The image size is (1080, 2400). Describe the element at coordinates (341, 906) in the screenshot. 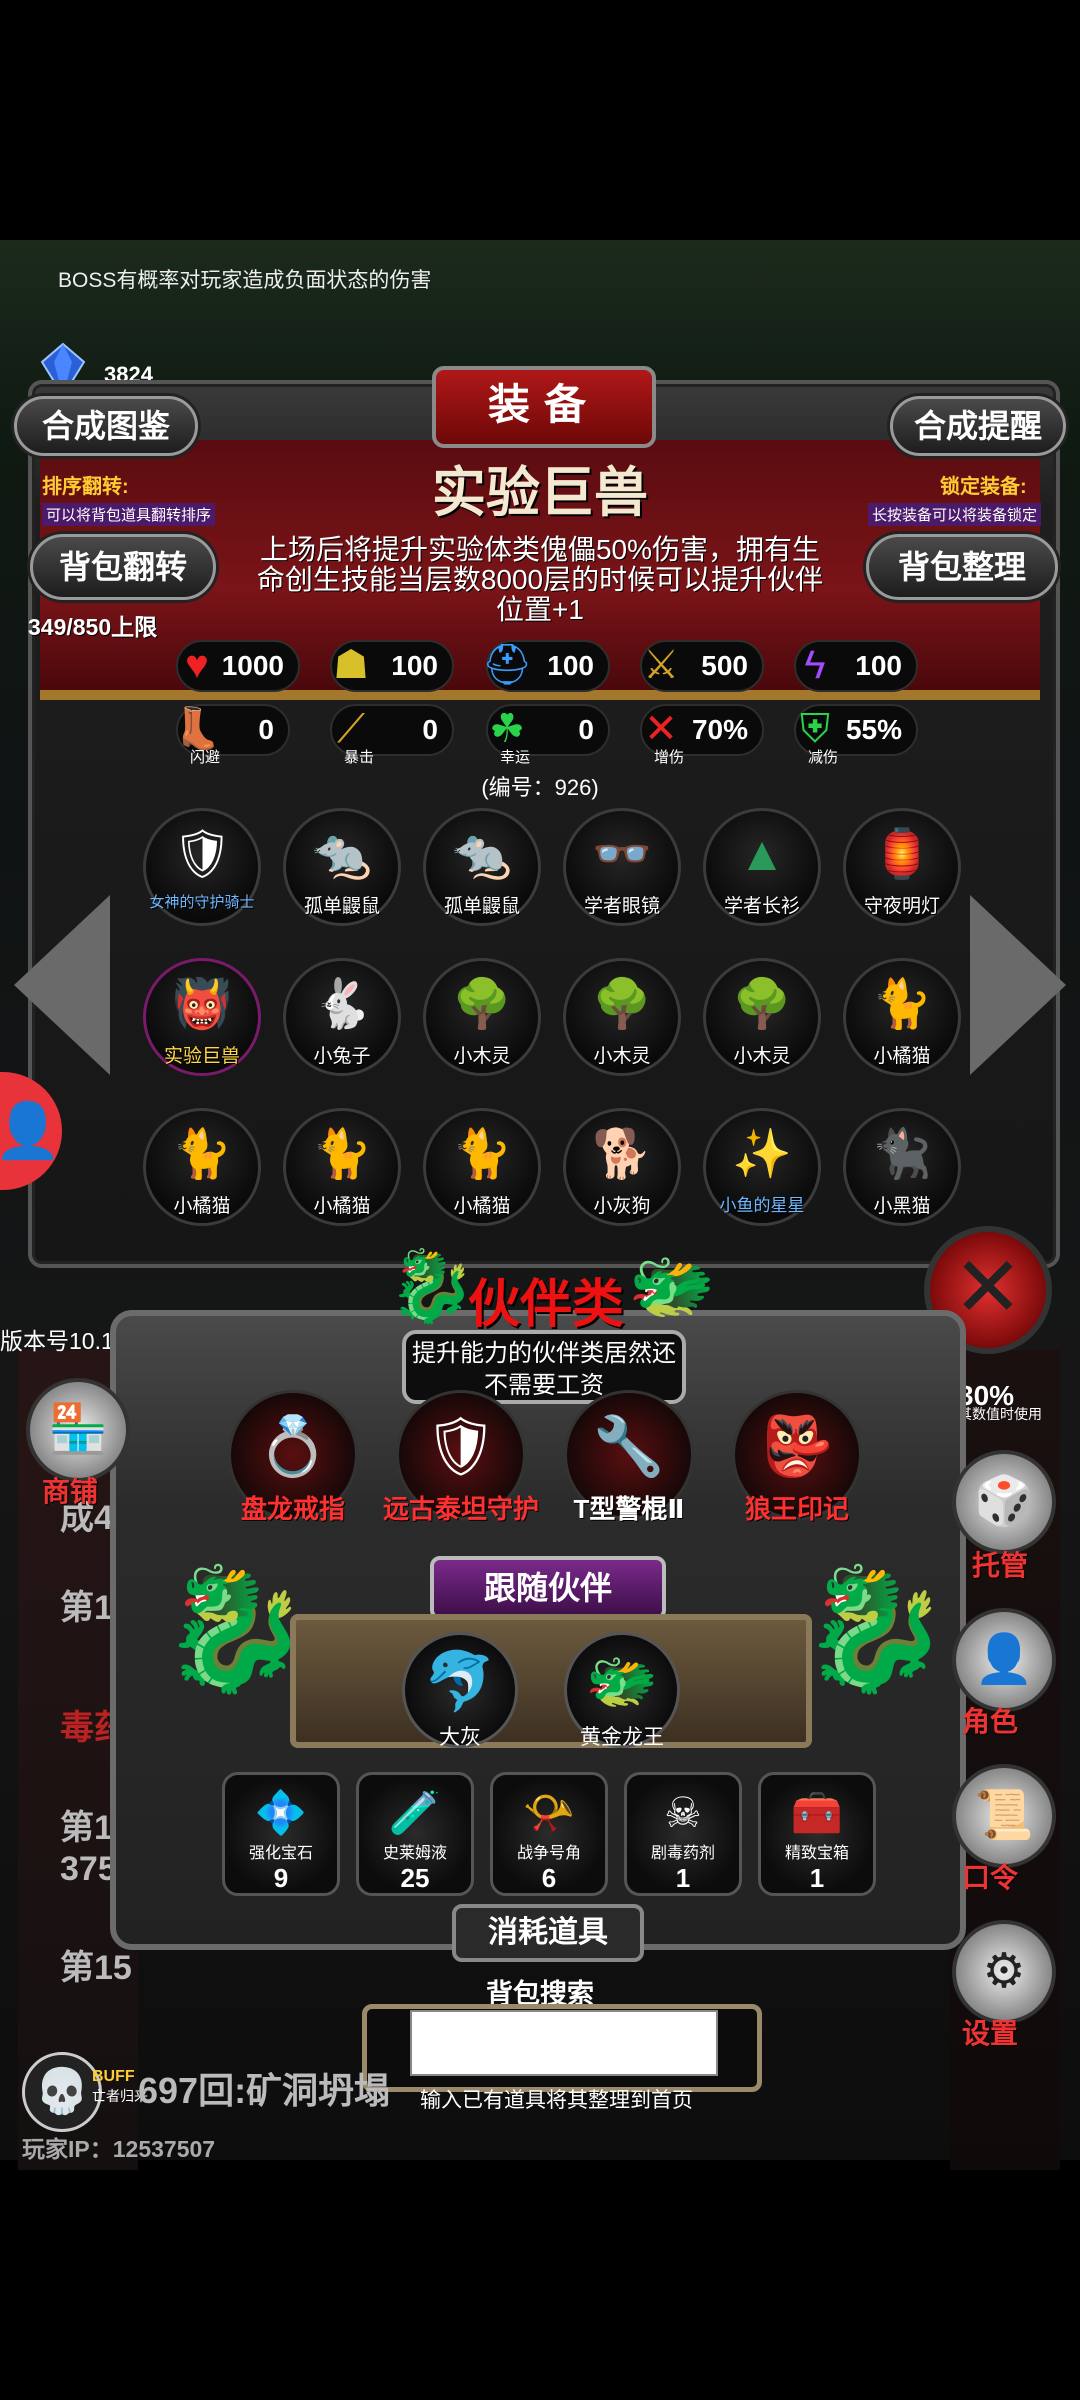

I see `slot-name: 孤单鼹鼠` at that location.